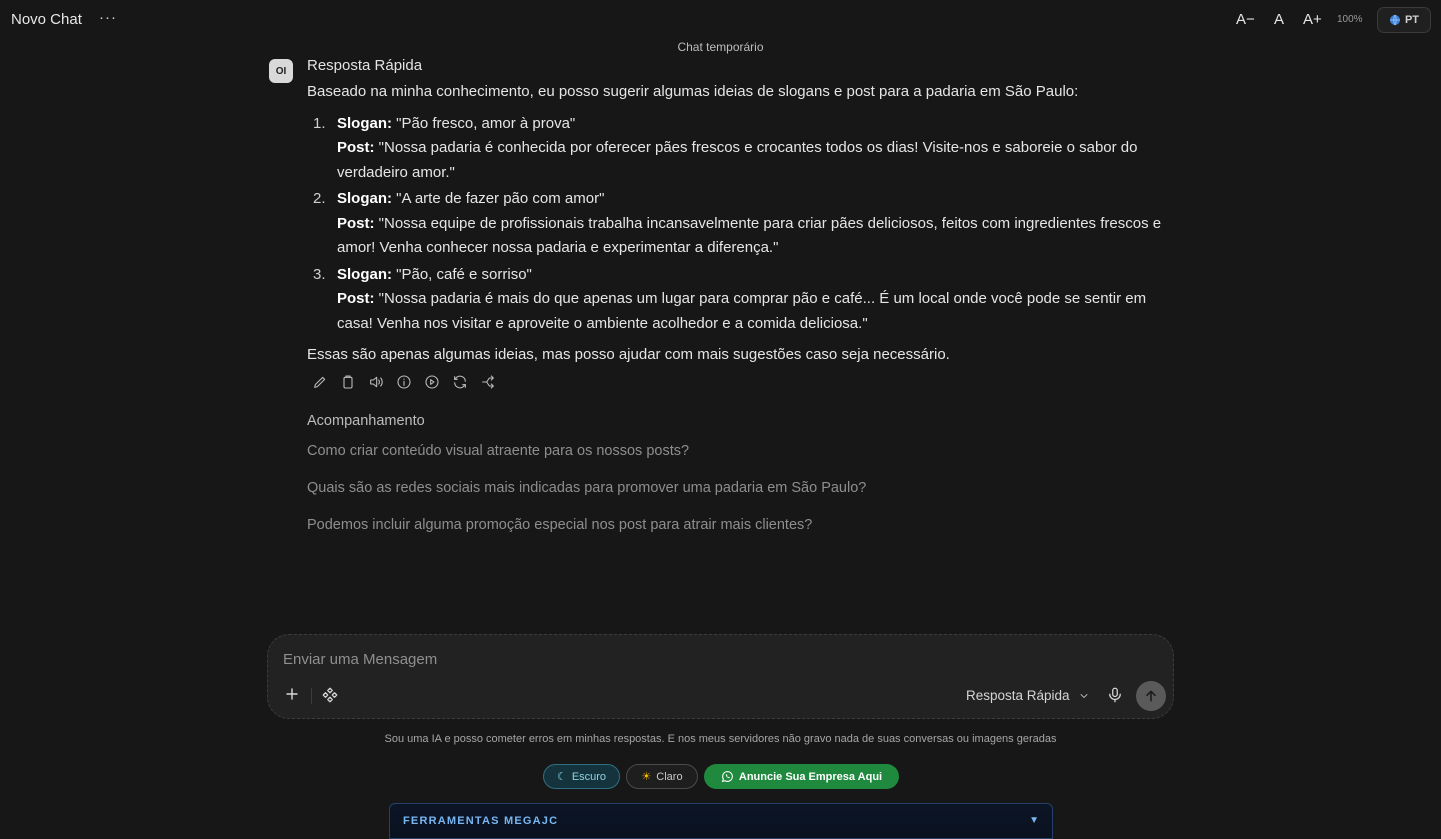  What do you see at coordinates (669, 776) in the screenshot?
I see `theme-light-label: Claro` at bounding box center [669, 776].